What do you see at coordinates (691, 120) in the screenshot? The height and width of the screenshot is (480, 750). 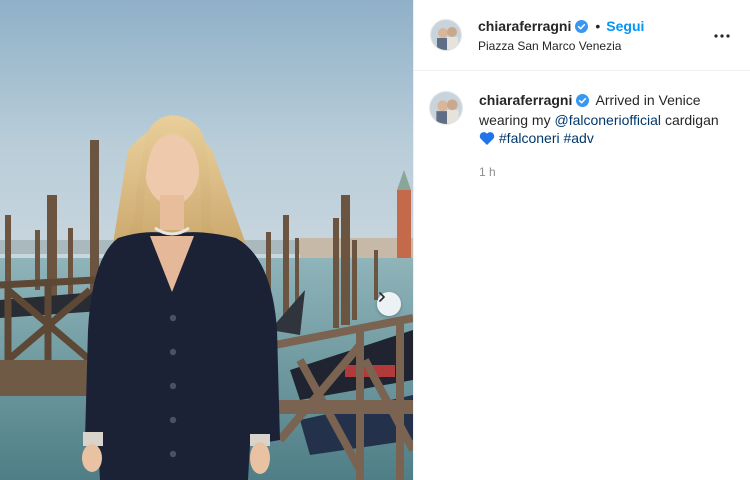 I see `caption-text-after: cardigan` at bounding box center [691, 120].